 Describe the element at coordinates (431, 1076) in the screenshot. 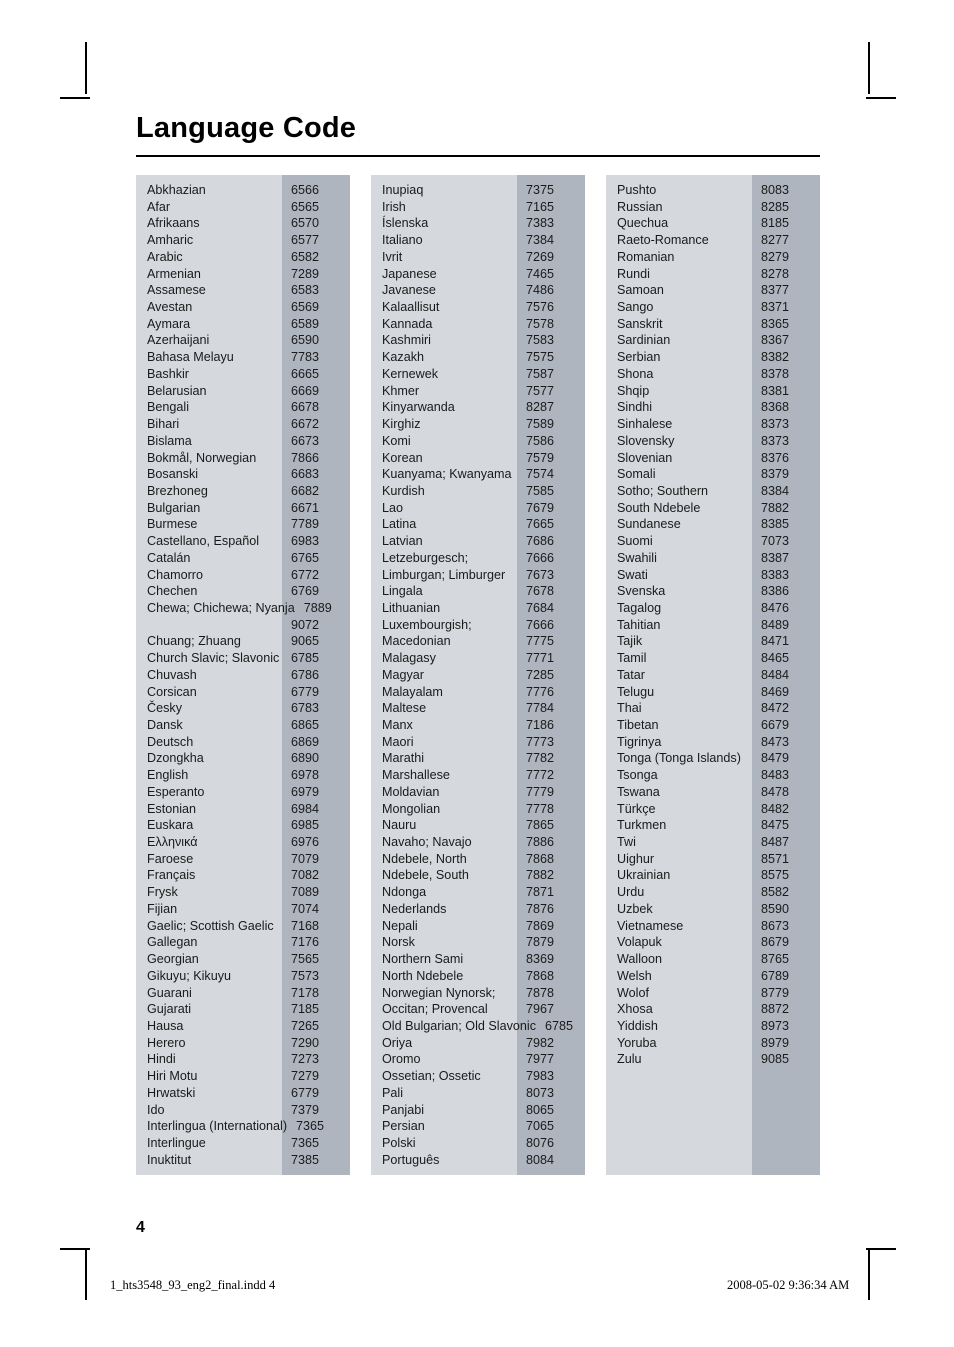

I see `language-name: Ossetian; Ossetic` at that location.